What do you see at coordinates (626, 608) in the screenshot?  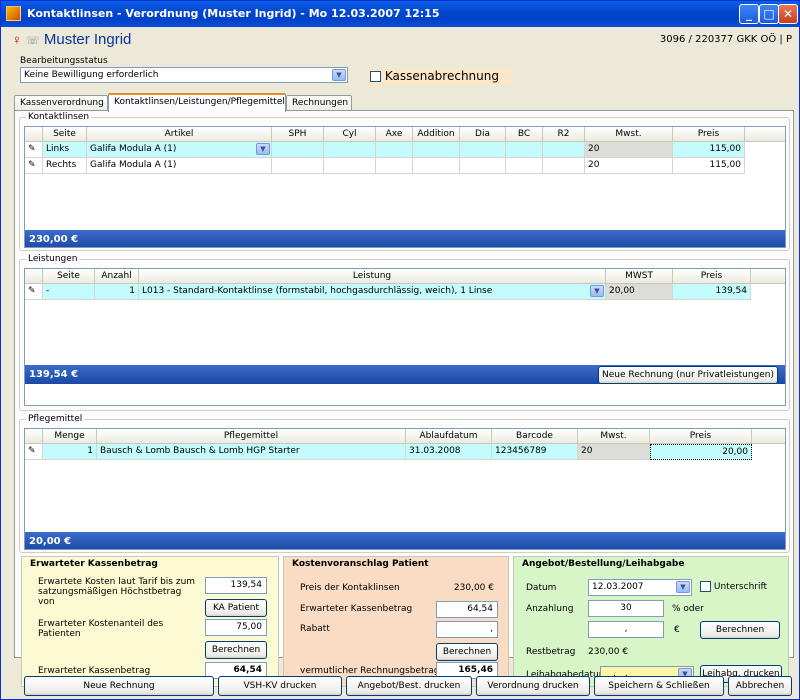 I see `anzahlung-input: 30` at bounding box center [626, 608].